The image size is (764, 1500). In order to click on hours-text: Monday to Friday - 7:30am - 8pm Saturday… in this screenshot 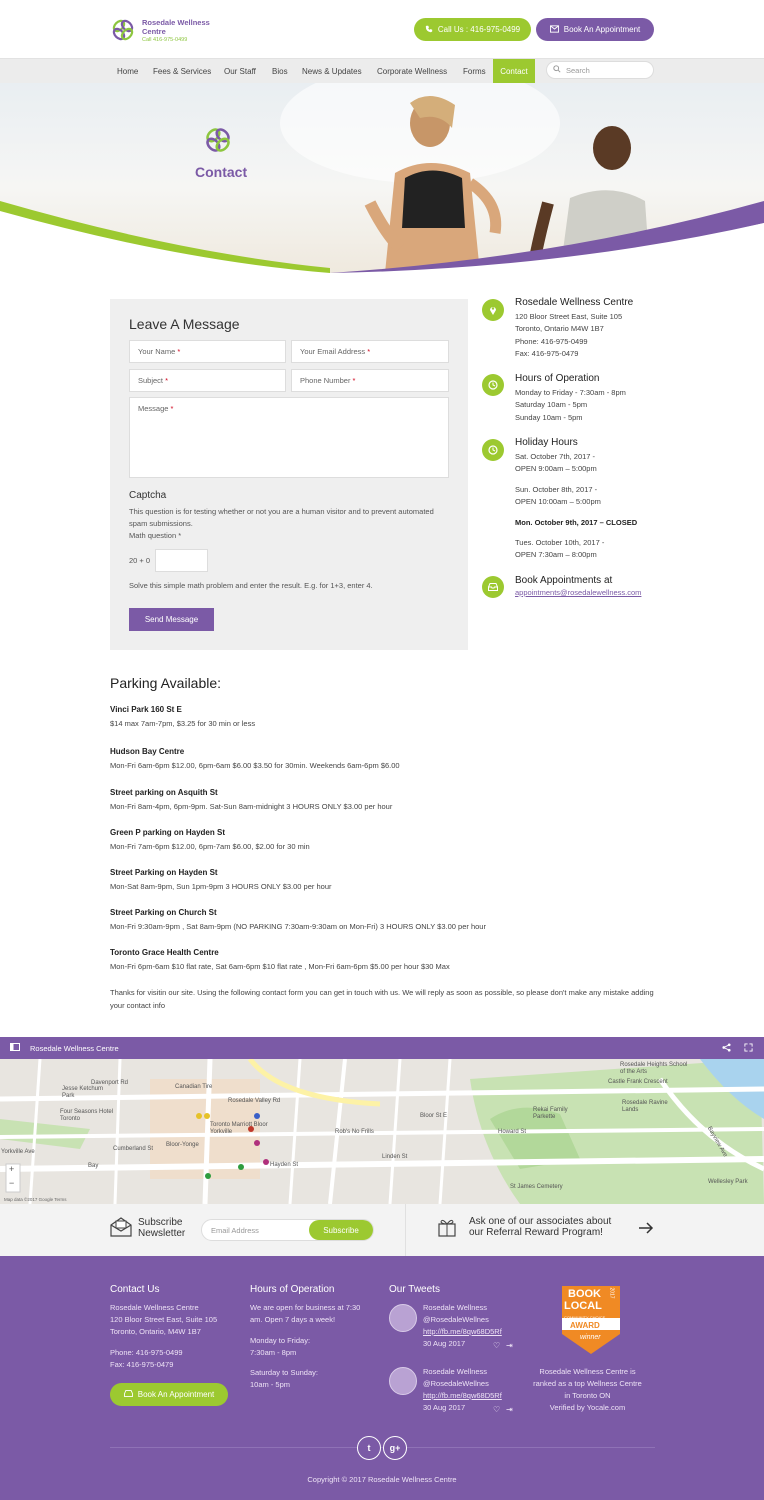, I will do `click(570, 405)`.